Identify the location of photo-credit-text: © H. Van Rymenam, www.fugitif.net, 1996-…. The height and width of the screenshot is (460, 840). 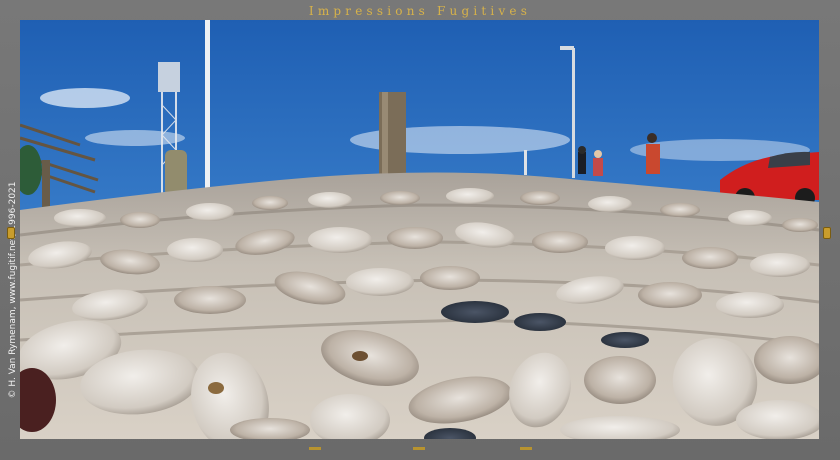
(13, 290).